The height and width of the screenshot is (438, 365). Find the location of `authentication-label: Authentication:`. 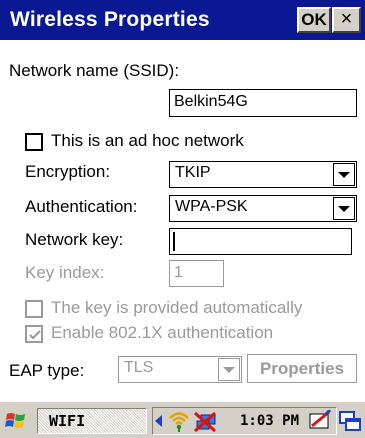

authentication-label: Authentication: is located at coordinates (81, 206).